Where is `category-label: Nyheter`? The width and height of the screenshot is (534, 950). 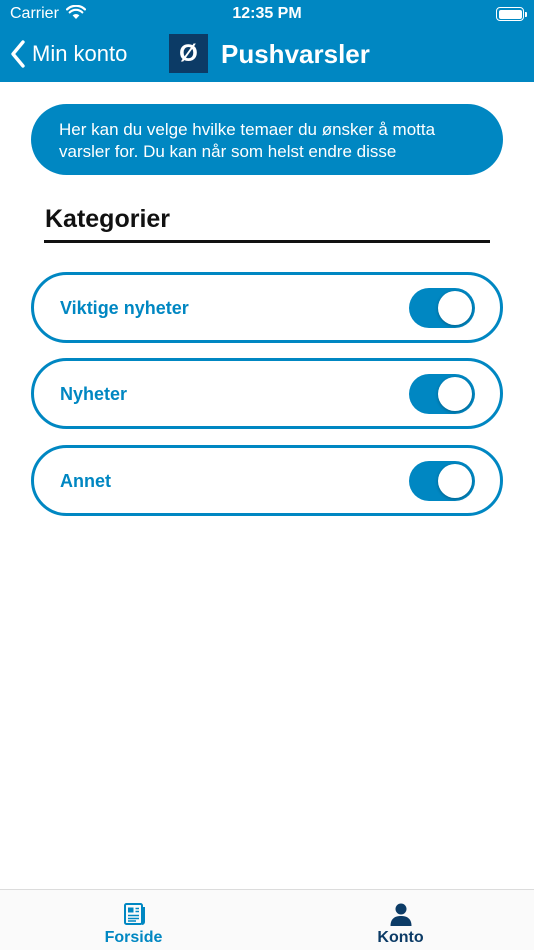 category-label: Nyheter is located at coordinates (94, 394).